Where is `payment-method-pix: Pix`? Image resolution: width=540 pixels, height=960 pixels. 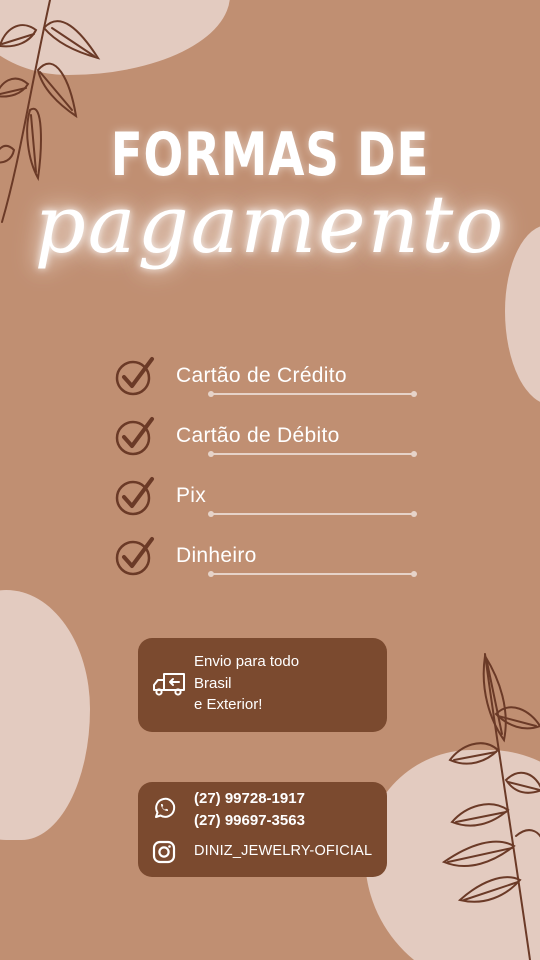
payment-method-pix: Pix is located at coordinates (279, 505).